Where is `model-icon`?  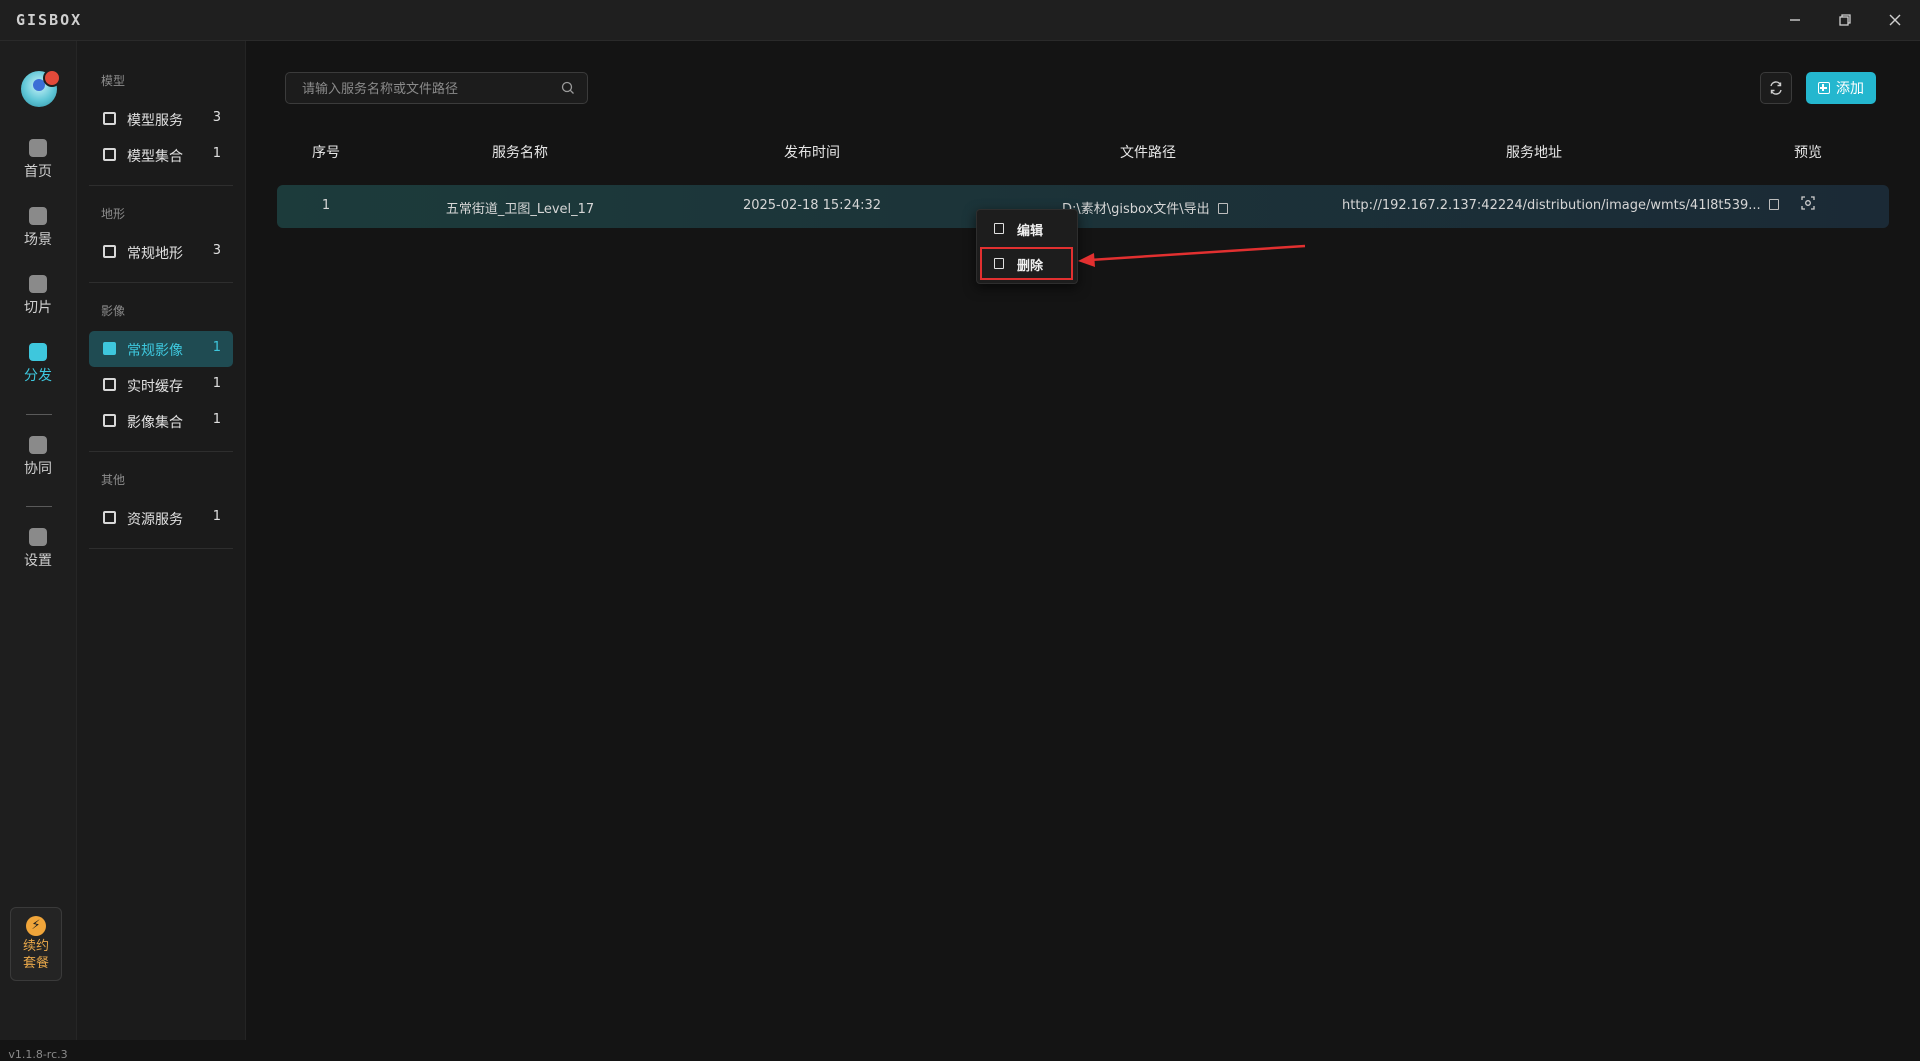 model-icon is located at coordinates (109, 118).